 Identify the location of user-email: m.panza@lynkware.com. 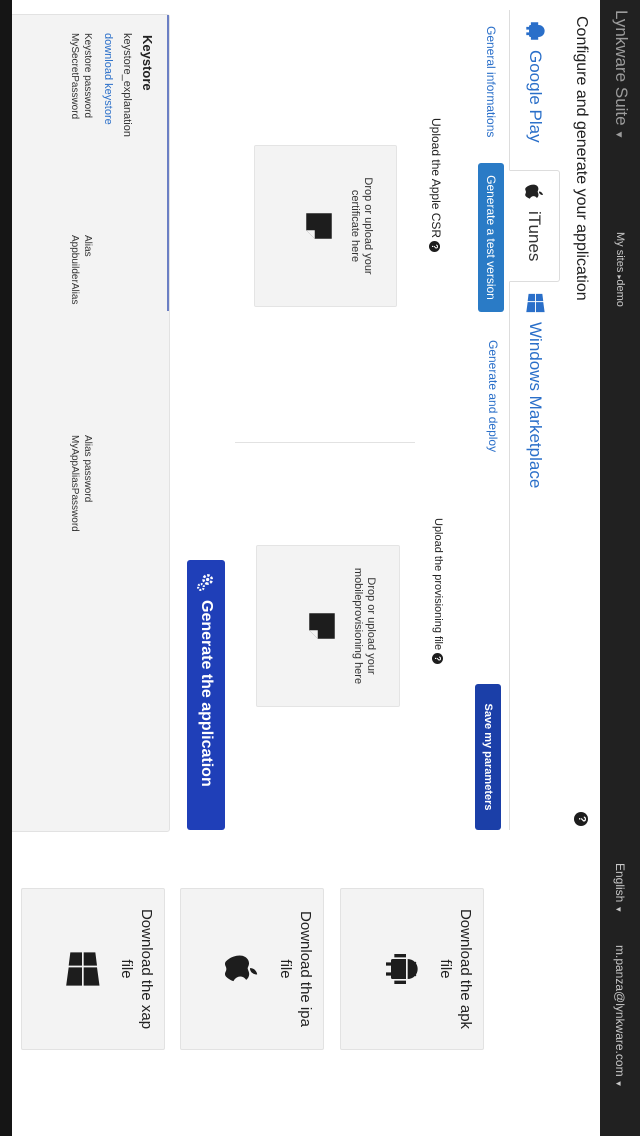
(620, 1011).